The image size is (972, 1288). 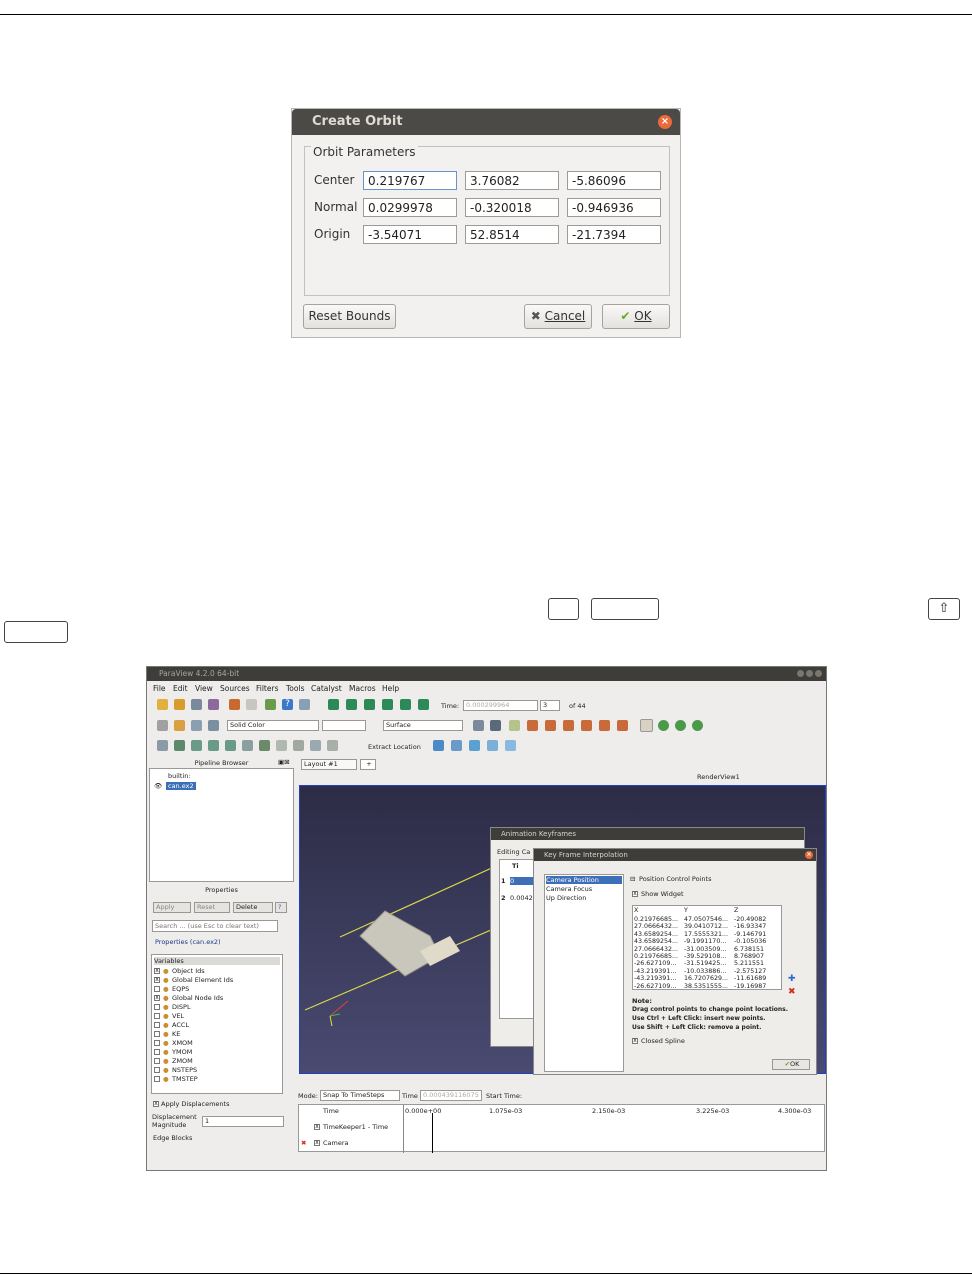 What do you see at coordinates (566, 898) in the screenshot?
I see `list-item-up-direction: Up Direction` at bounding box center [566, 898].